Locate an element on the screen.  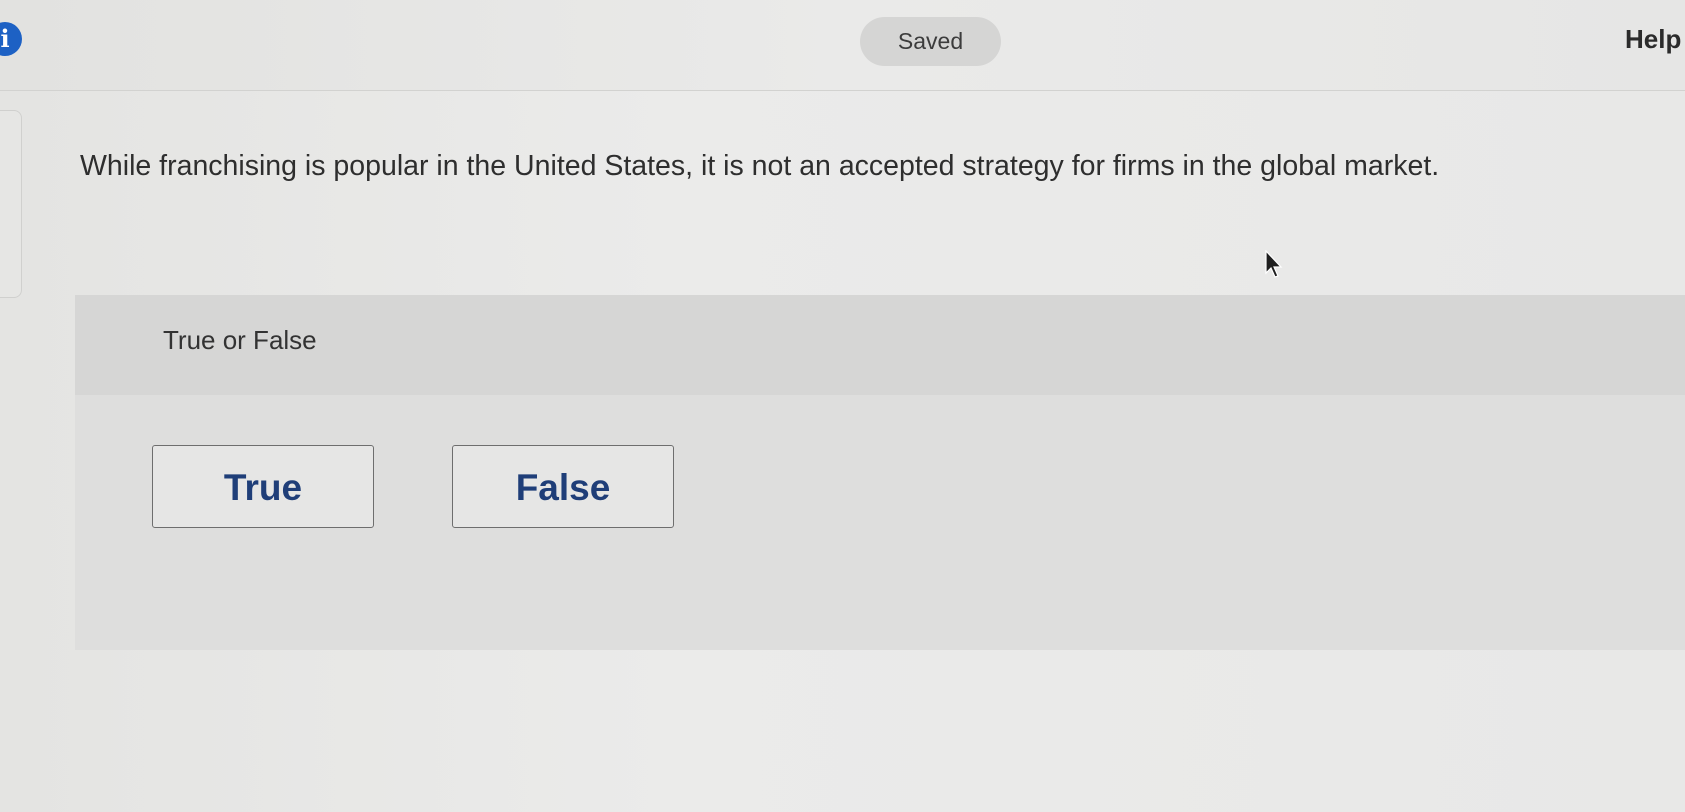
info-icon: i is located at coordinates (11, 39).